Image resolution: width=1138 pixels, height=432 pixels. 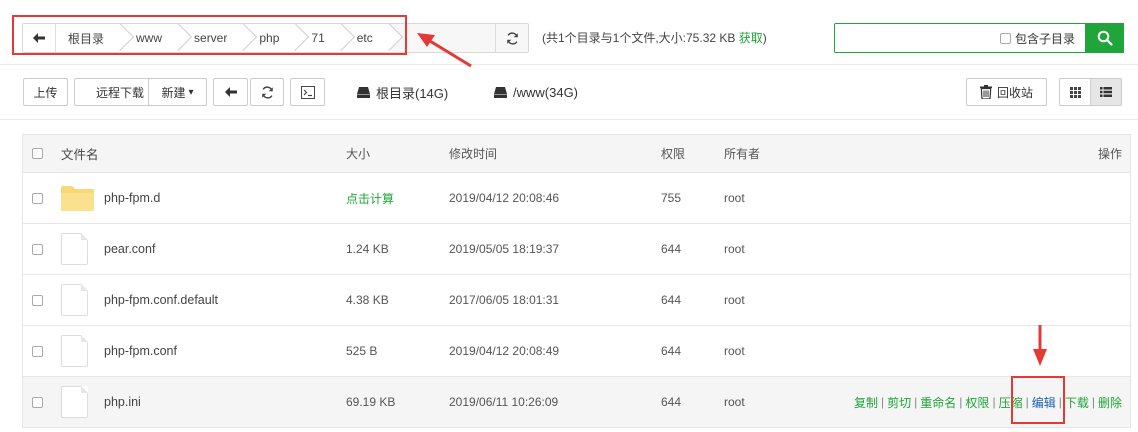 I want to click on breadcrumb-label: php, so click(x=269, y=38).